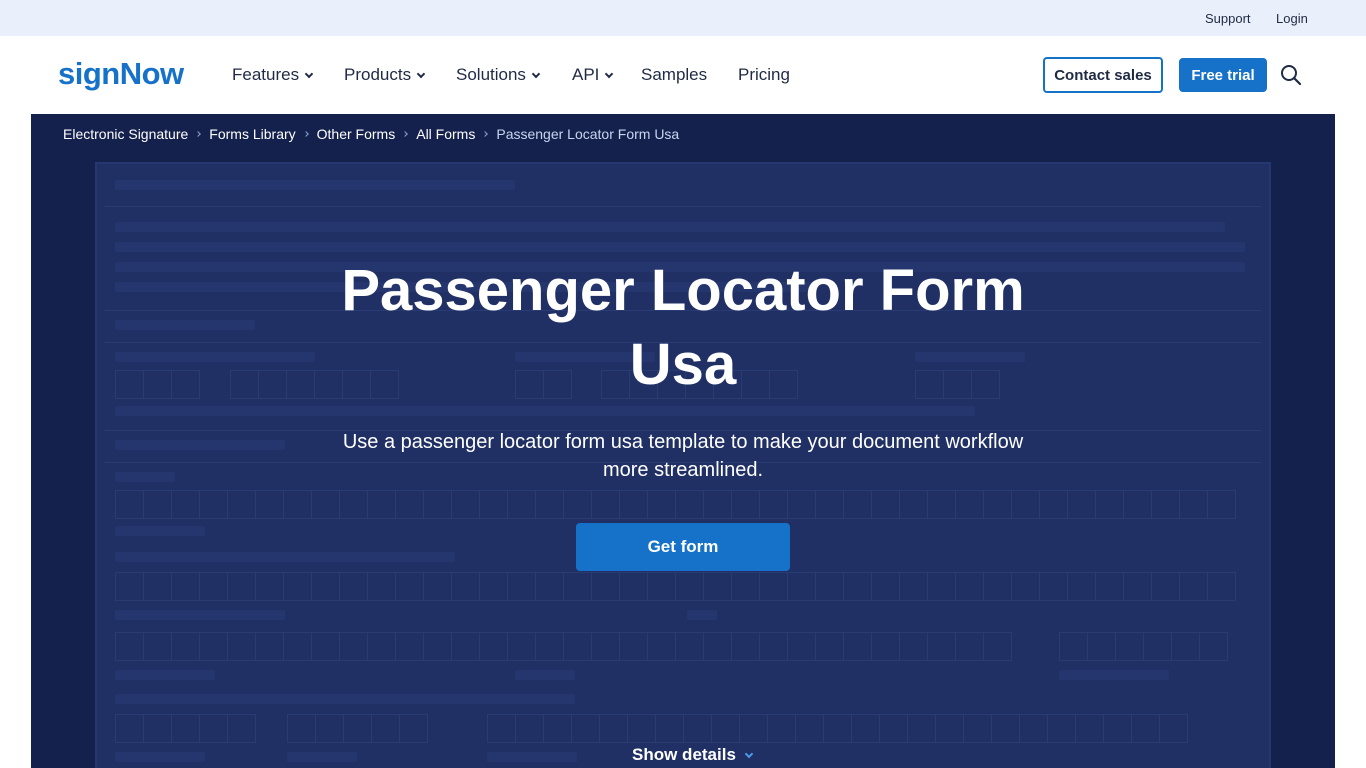  Describe the element at coordinates (491, 74) in the screenshot. I see `nav-label: Solutions` at that location.